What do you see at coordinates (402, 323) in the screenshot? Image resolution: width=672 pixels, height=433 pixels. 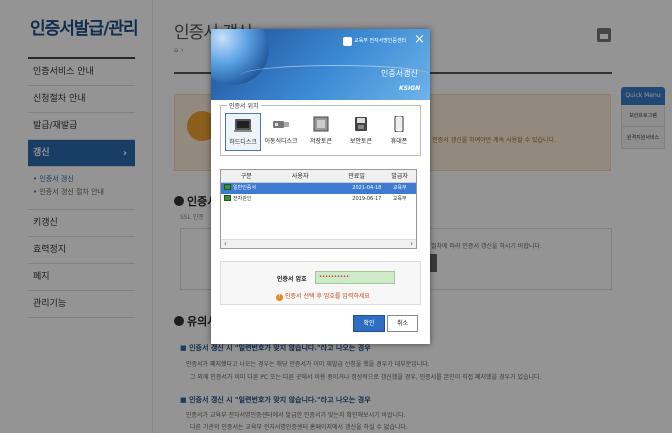 I see `cancel-button: 취소` at bounding box center [402, 323].